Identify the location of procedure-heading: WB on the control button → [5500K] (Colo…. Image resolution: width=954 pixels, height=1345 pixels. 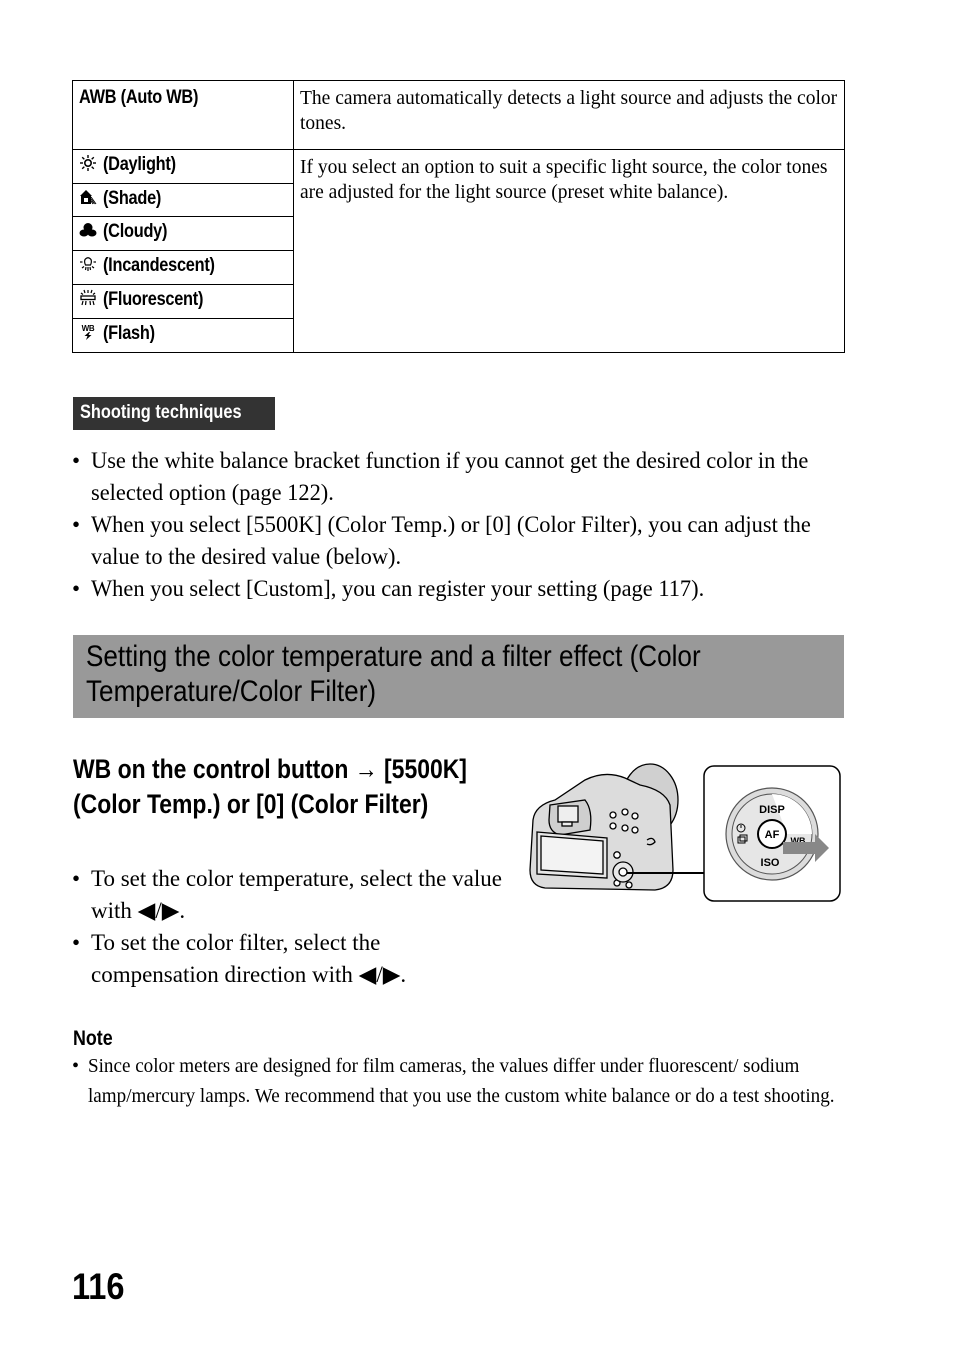
(323, 787).